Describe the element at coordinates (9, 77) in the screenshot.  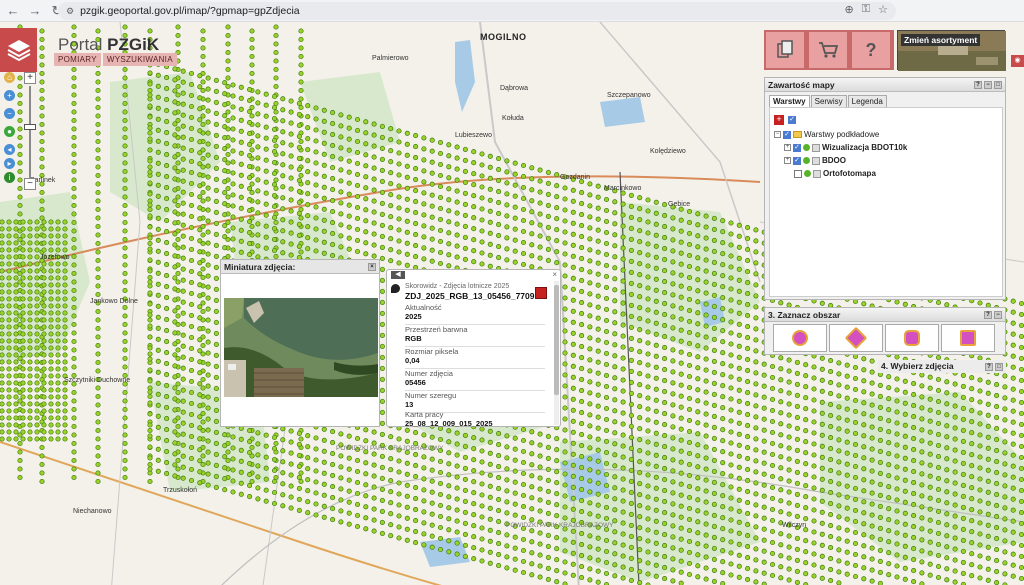
I see `home-icon: ⌂` at that location.